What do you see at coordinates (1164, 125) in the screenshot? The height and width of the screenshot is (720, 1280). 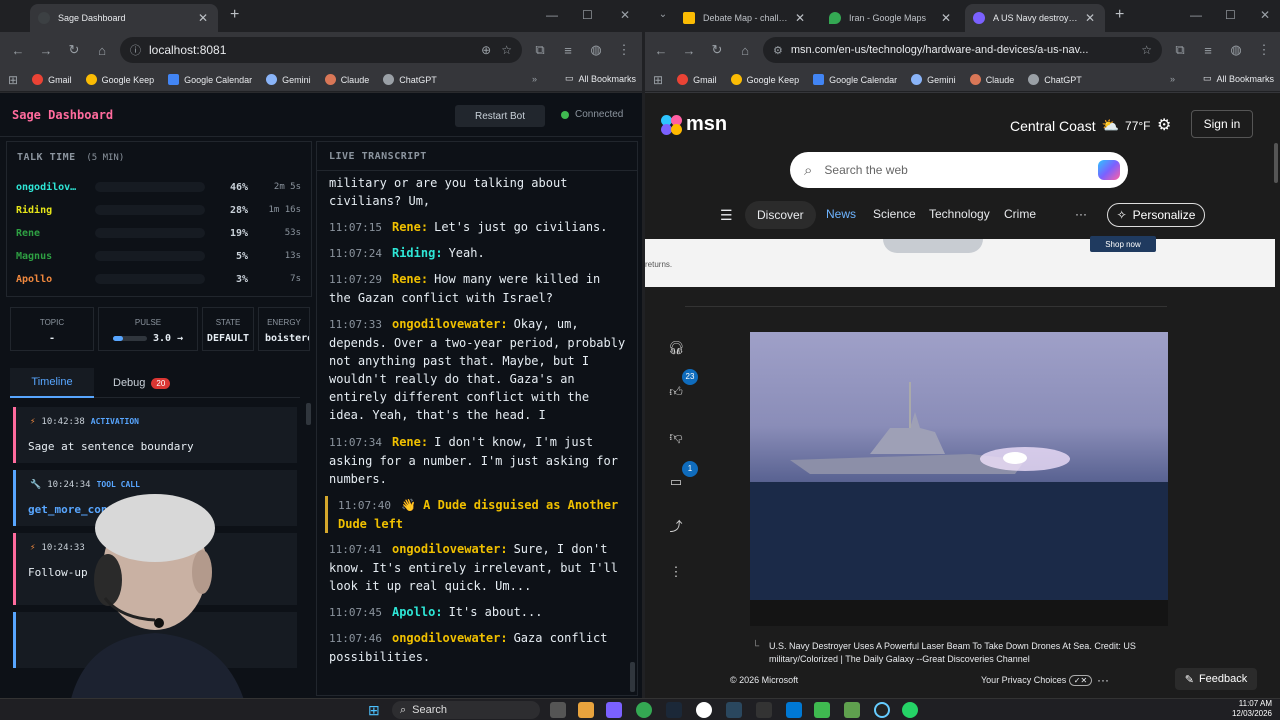 I see `settings-gear-icon: ⚙` at bounding box center [1164, 125].